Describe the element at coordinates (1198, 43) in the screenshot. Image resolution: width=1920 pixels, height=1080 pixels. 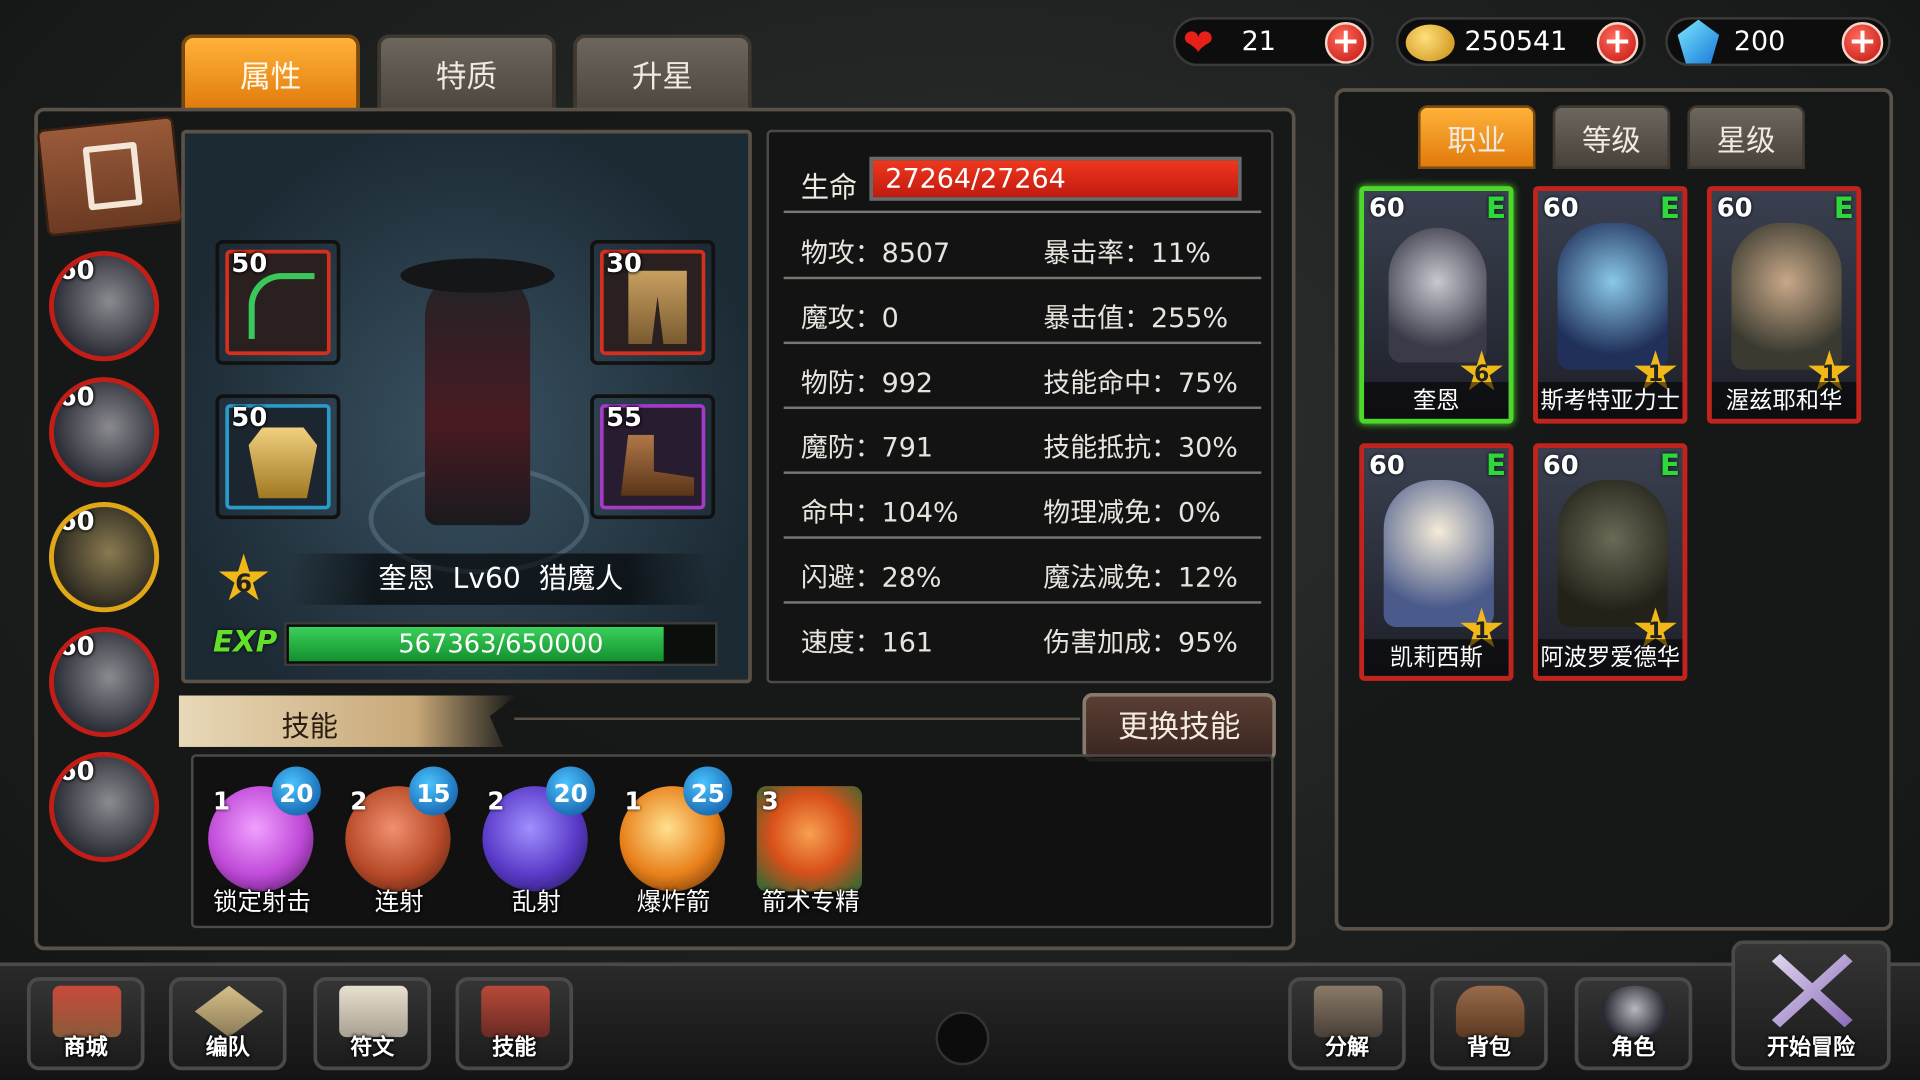
I see `heart-icon: ❤` at that location.